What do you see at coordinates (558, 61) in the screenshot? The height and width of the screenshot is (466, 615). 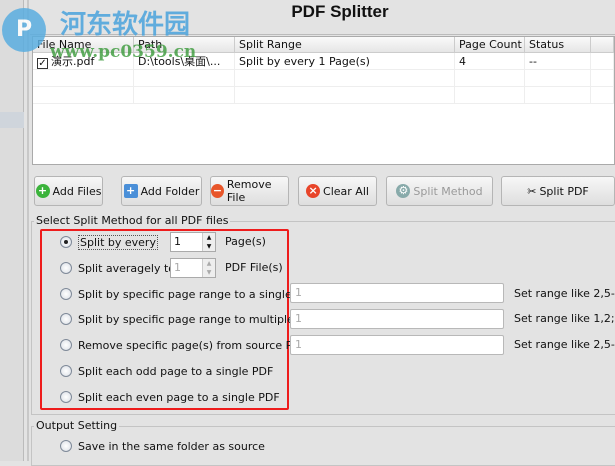 I see `status: --` at bounding box center [558, 61].